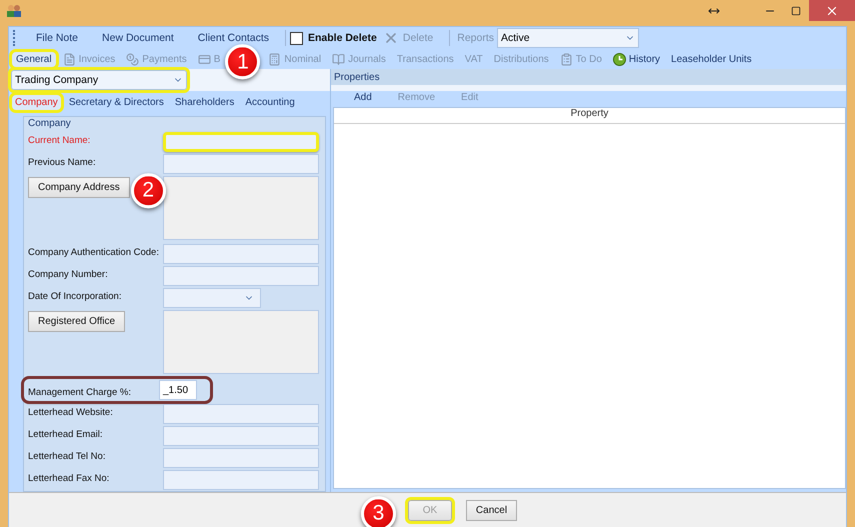 This screenshot has height=527, width=855. What do you see at coordinates (205, 102) in the screenshot?
I see `sub-tab: Shareholders` at bounding box center [205, 102].